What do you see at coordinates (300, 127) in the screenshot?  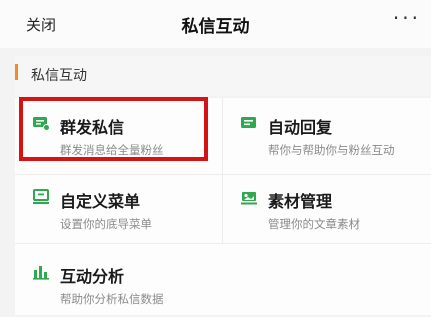 I see `tile-name: 自动回复` at bounding box center [300, 127].